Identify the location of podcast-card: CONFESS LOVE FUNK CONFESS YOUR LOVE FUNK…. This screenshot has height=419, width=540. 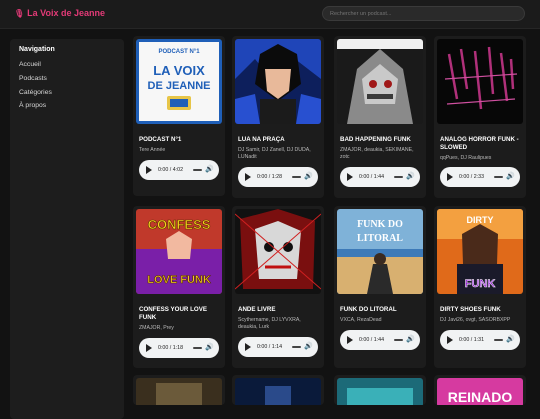
(179, 287).